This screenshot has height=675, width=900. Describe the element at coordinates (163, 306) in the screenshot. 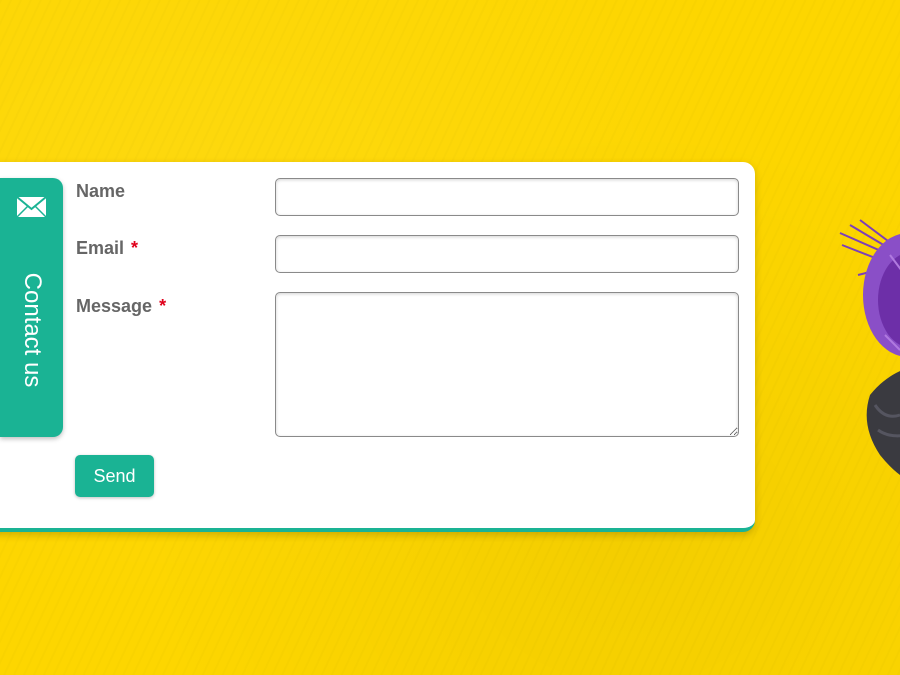

I see `message-required-mark: *` at that location.